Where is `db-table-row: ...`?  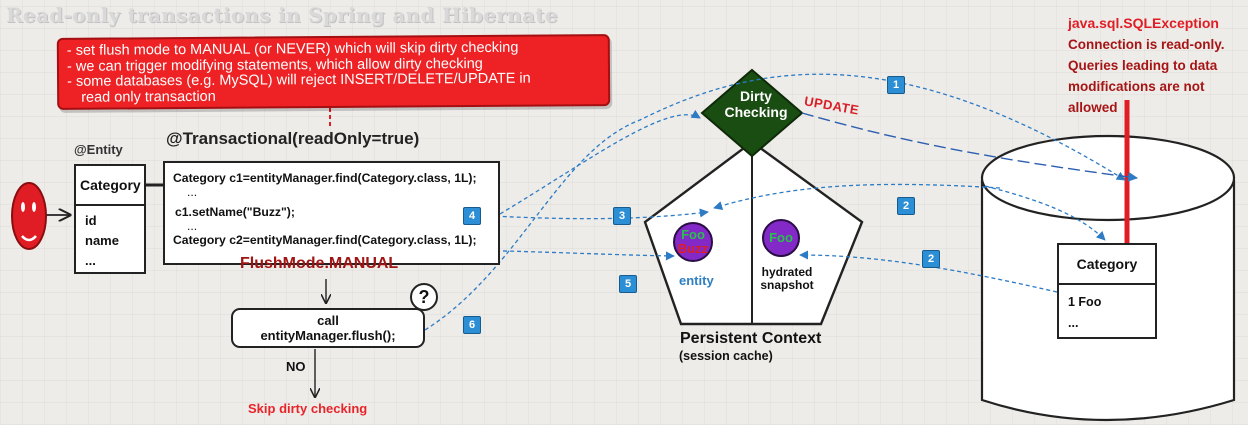 db-table-row: ... is located at coordinates (1073, 323).